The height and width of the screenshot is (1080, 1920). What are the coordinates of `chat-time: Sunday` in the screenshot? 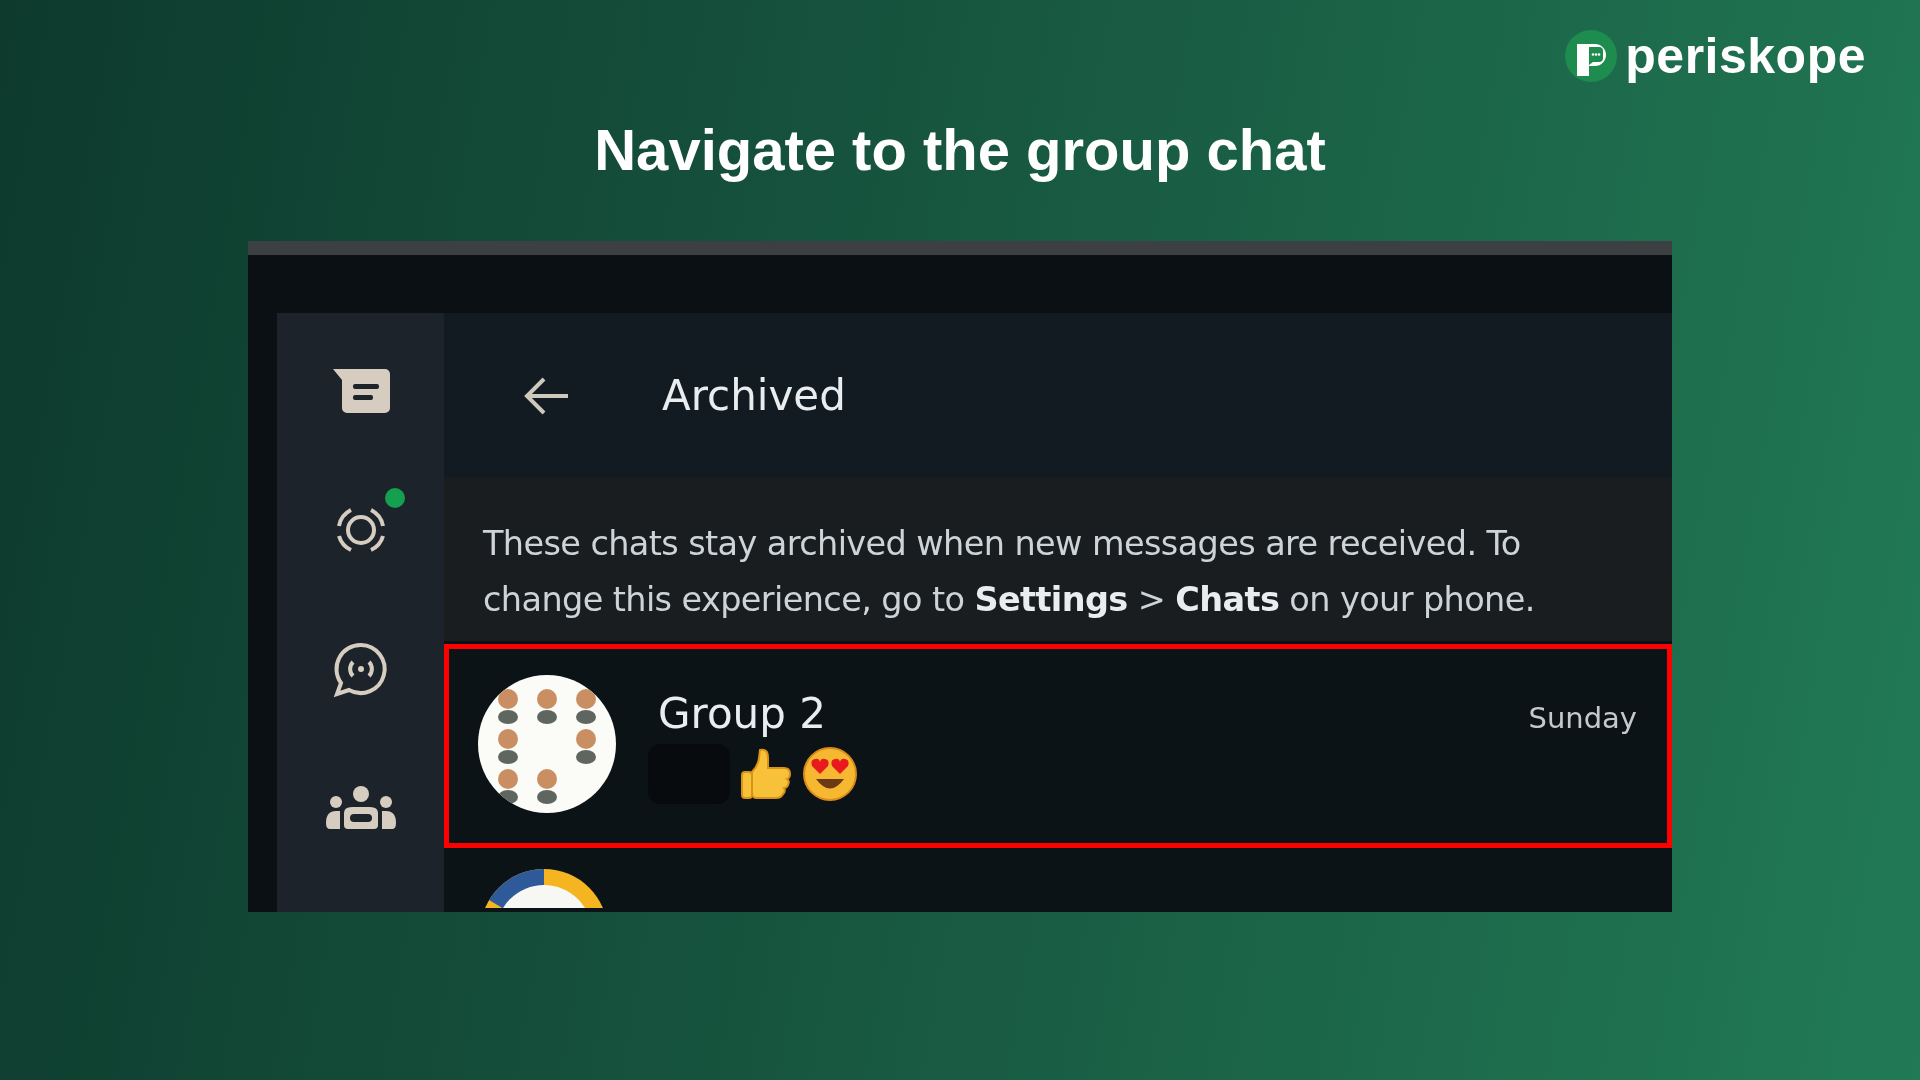 It's located at (1582, 717).